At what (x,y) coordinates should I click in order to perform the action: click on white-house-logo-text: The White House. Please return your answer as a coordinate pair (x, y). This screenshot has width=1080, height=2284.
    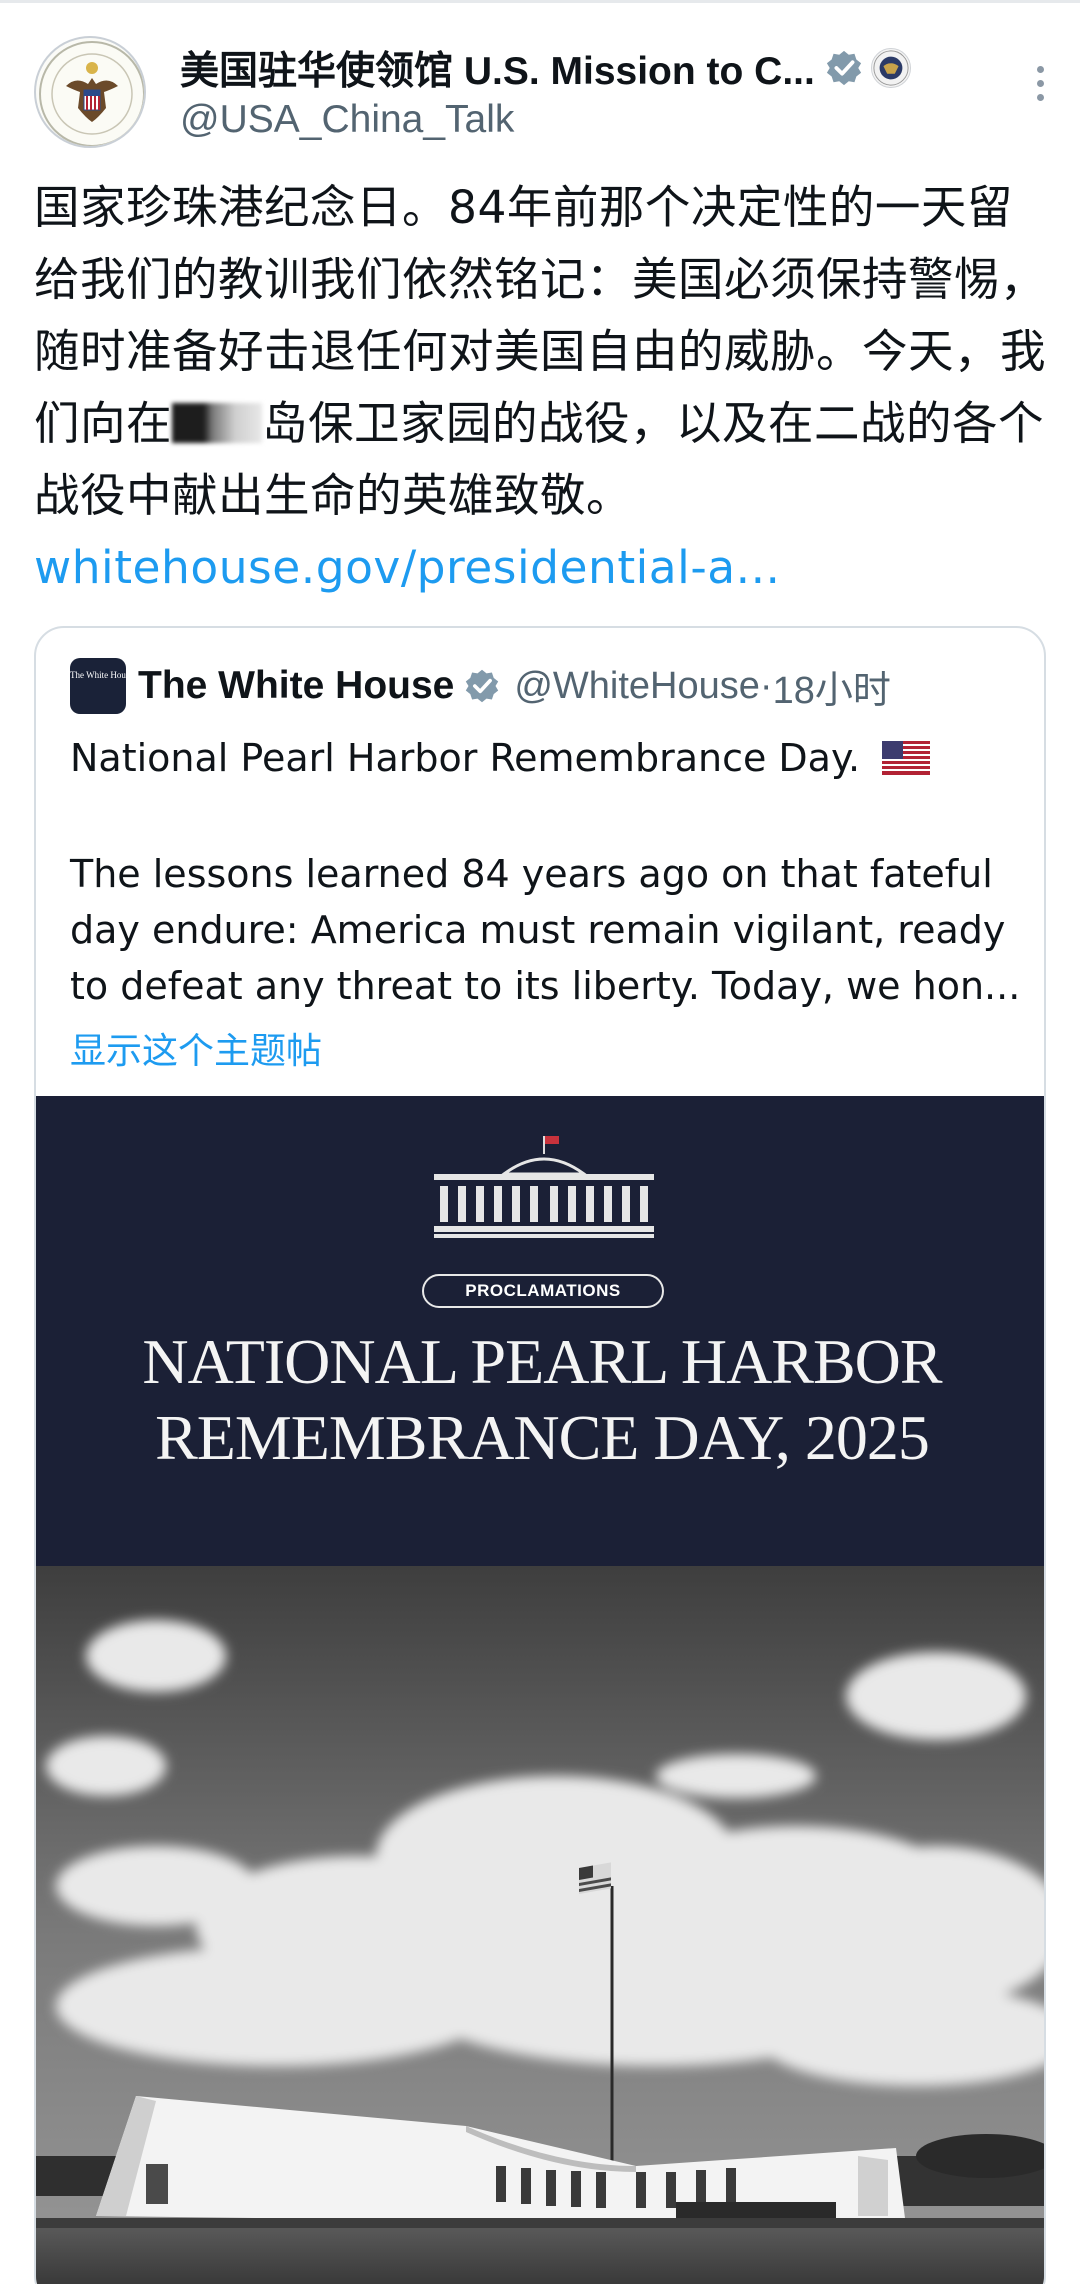
    Looking at the image, I should click on (102, 675).